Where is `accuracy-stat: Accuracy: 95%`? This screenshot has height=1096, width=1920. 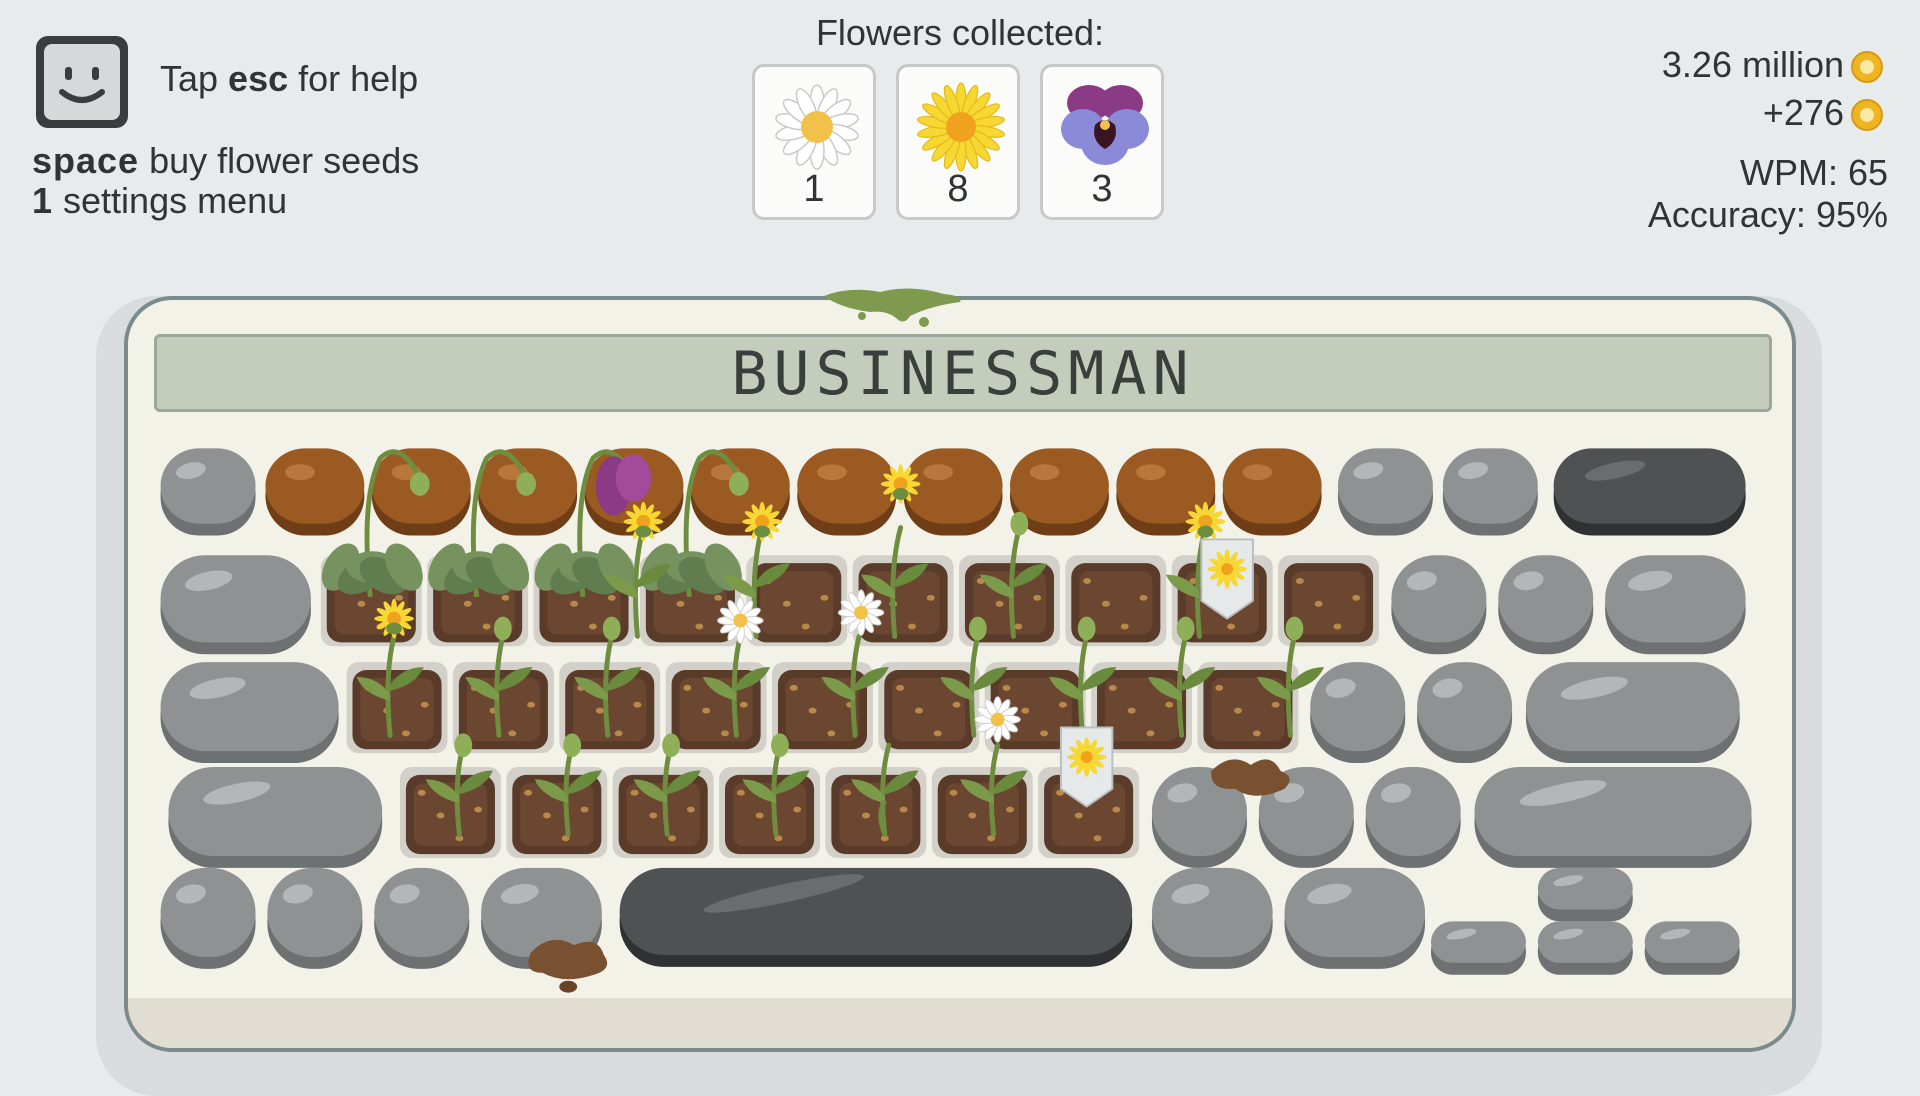
accuracy-stat: Accuracy: 95% is located at coordinates (1767, 214).